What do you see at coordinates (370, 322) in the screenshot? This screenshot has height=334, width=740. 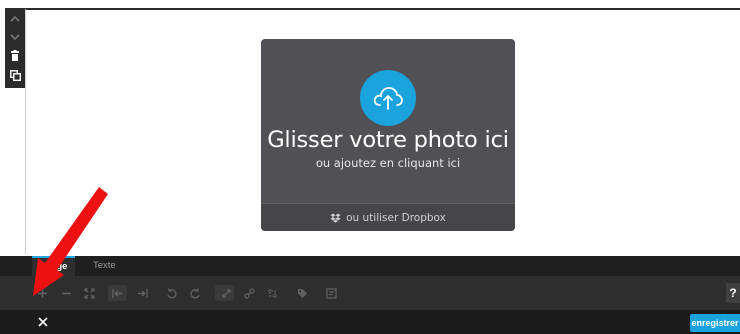 I see `editor-action-bar: enregistrer` at bounding box center [370, 322].